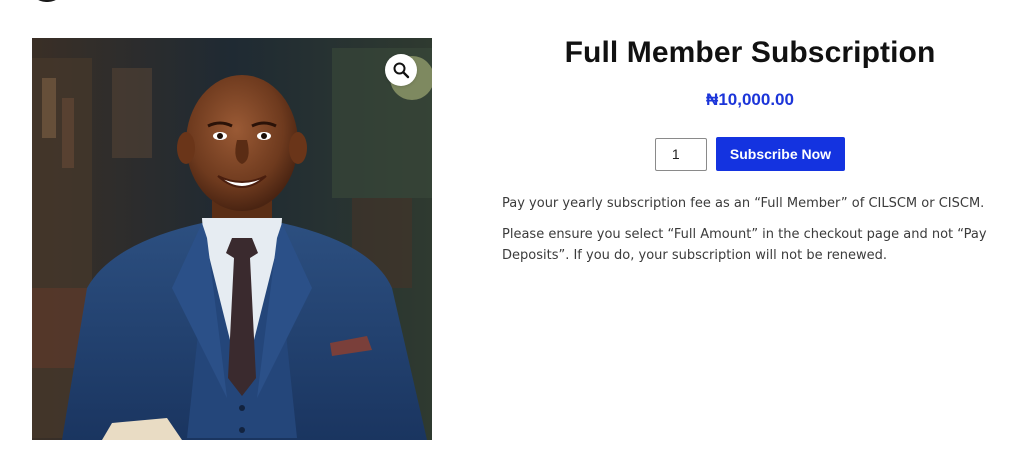  I want to click on subscribe-now-button: Subscribe Now, so click(780, 154).